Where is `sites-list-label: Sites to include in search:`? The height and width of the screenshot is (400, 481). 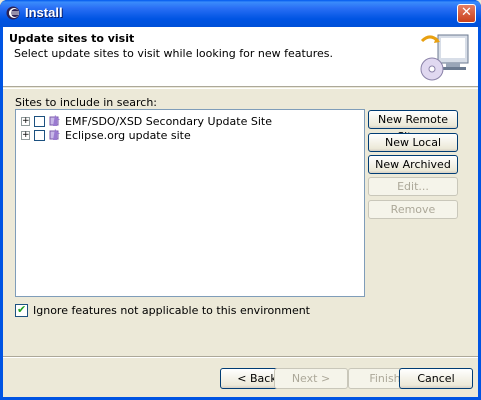 sites-list-label: Sites to include in search: is located at coordinates (86, 102).